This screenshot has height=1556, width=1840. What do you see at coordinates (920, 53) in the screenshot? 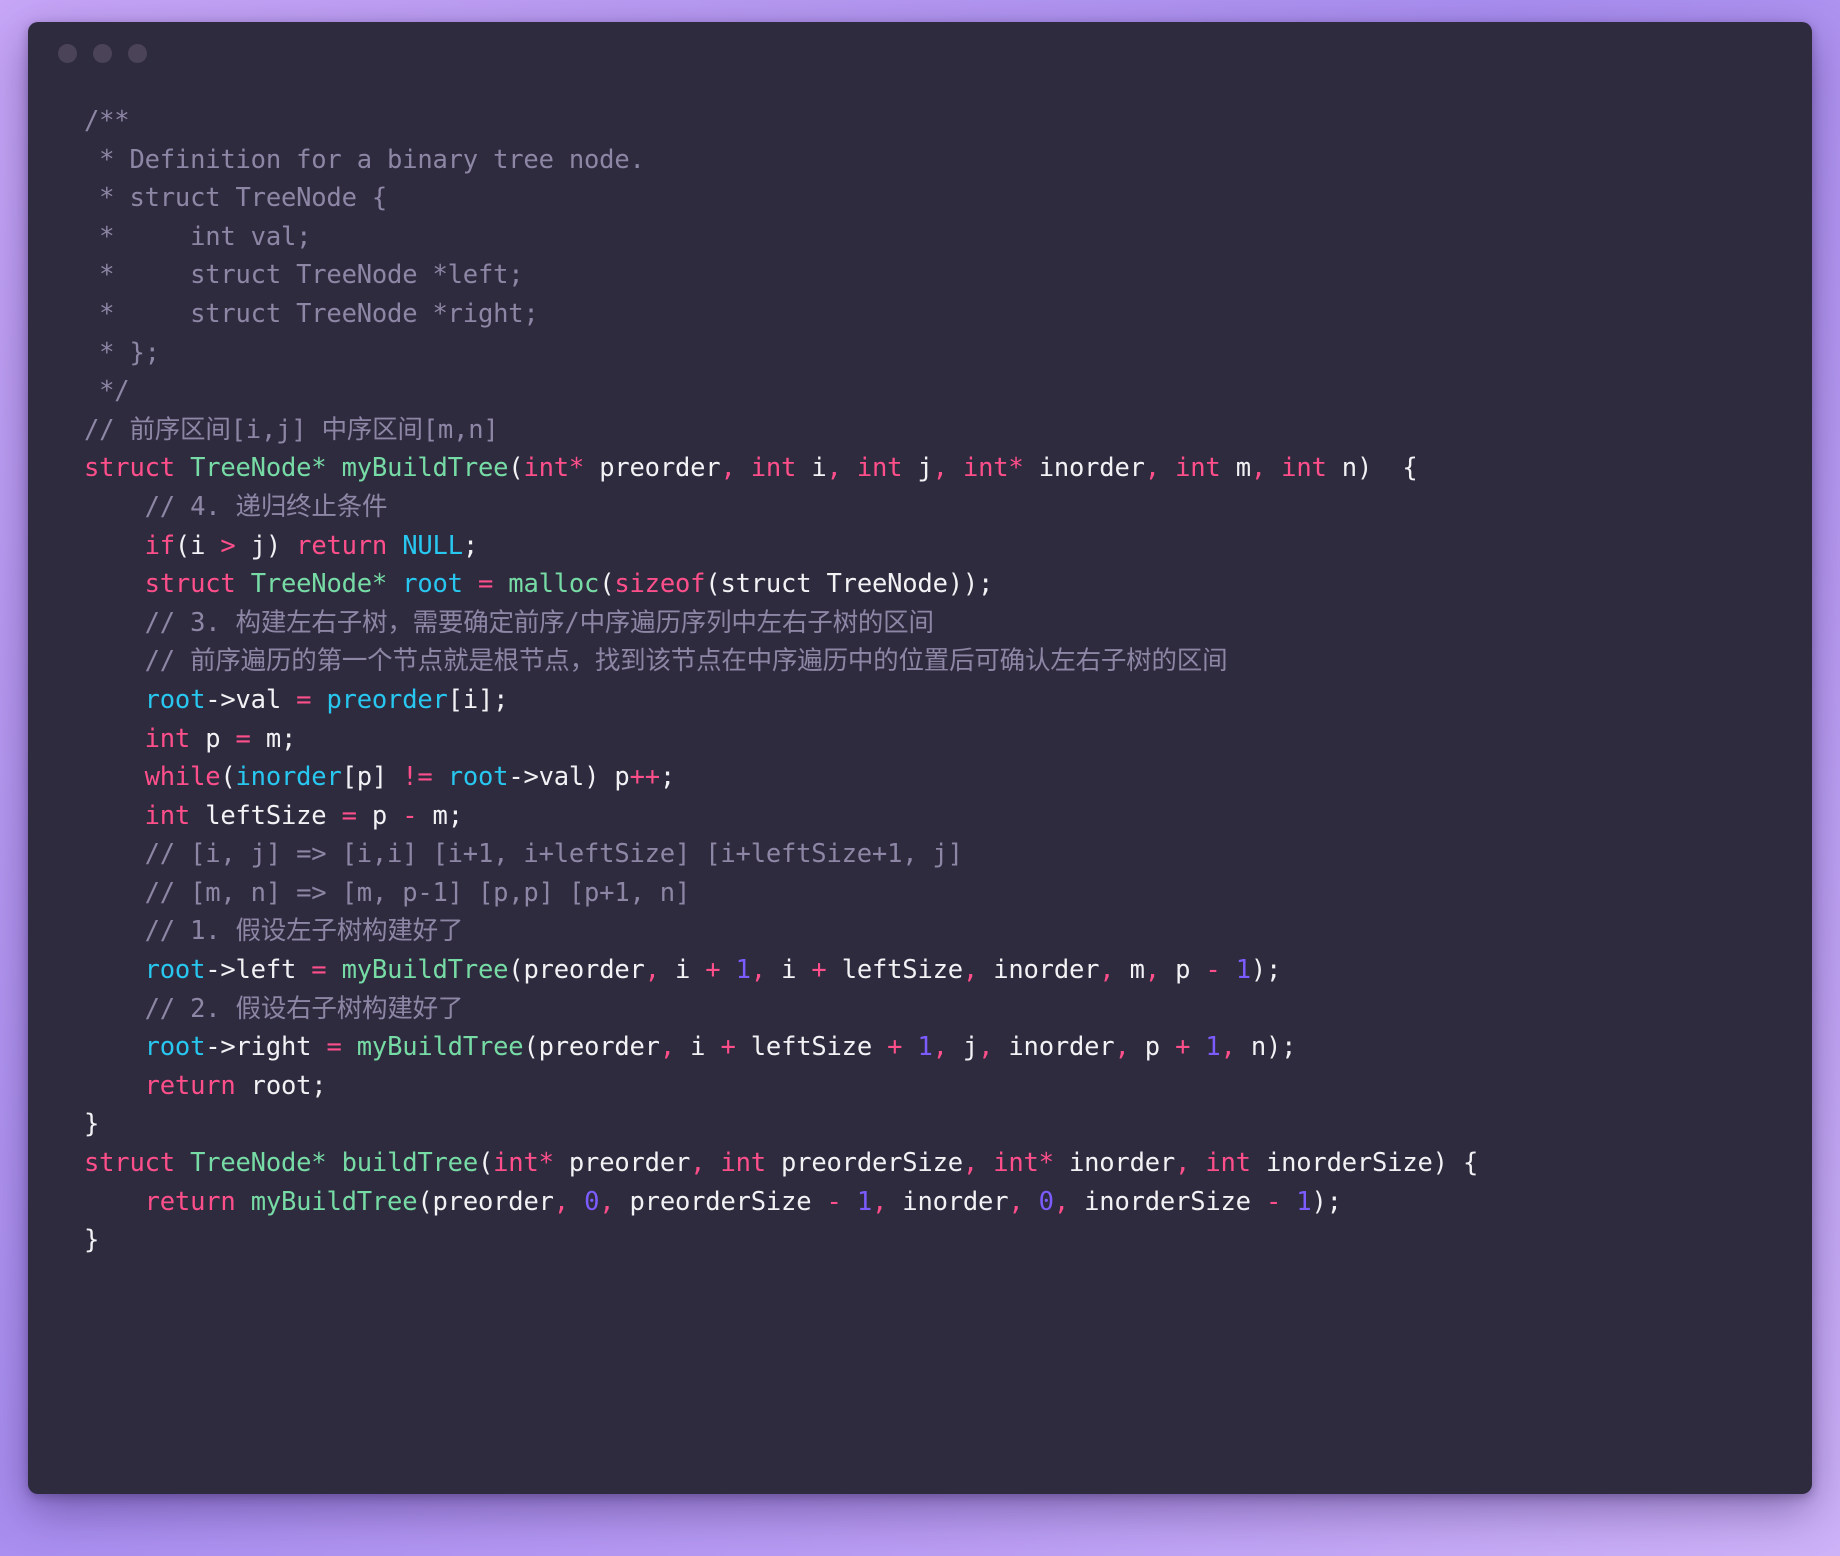
I see `window-titlebar` at bounding box center [920, 53].